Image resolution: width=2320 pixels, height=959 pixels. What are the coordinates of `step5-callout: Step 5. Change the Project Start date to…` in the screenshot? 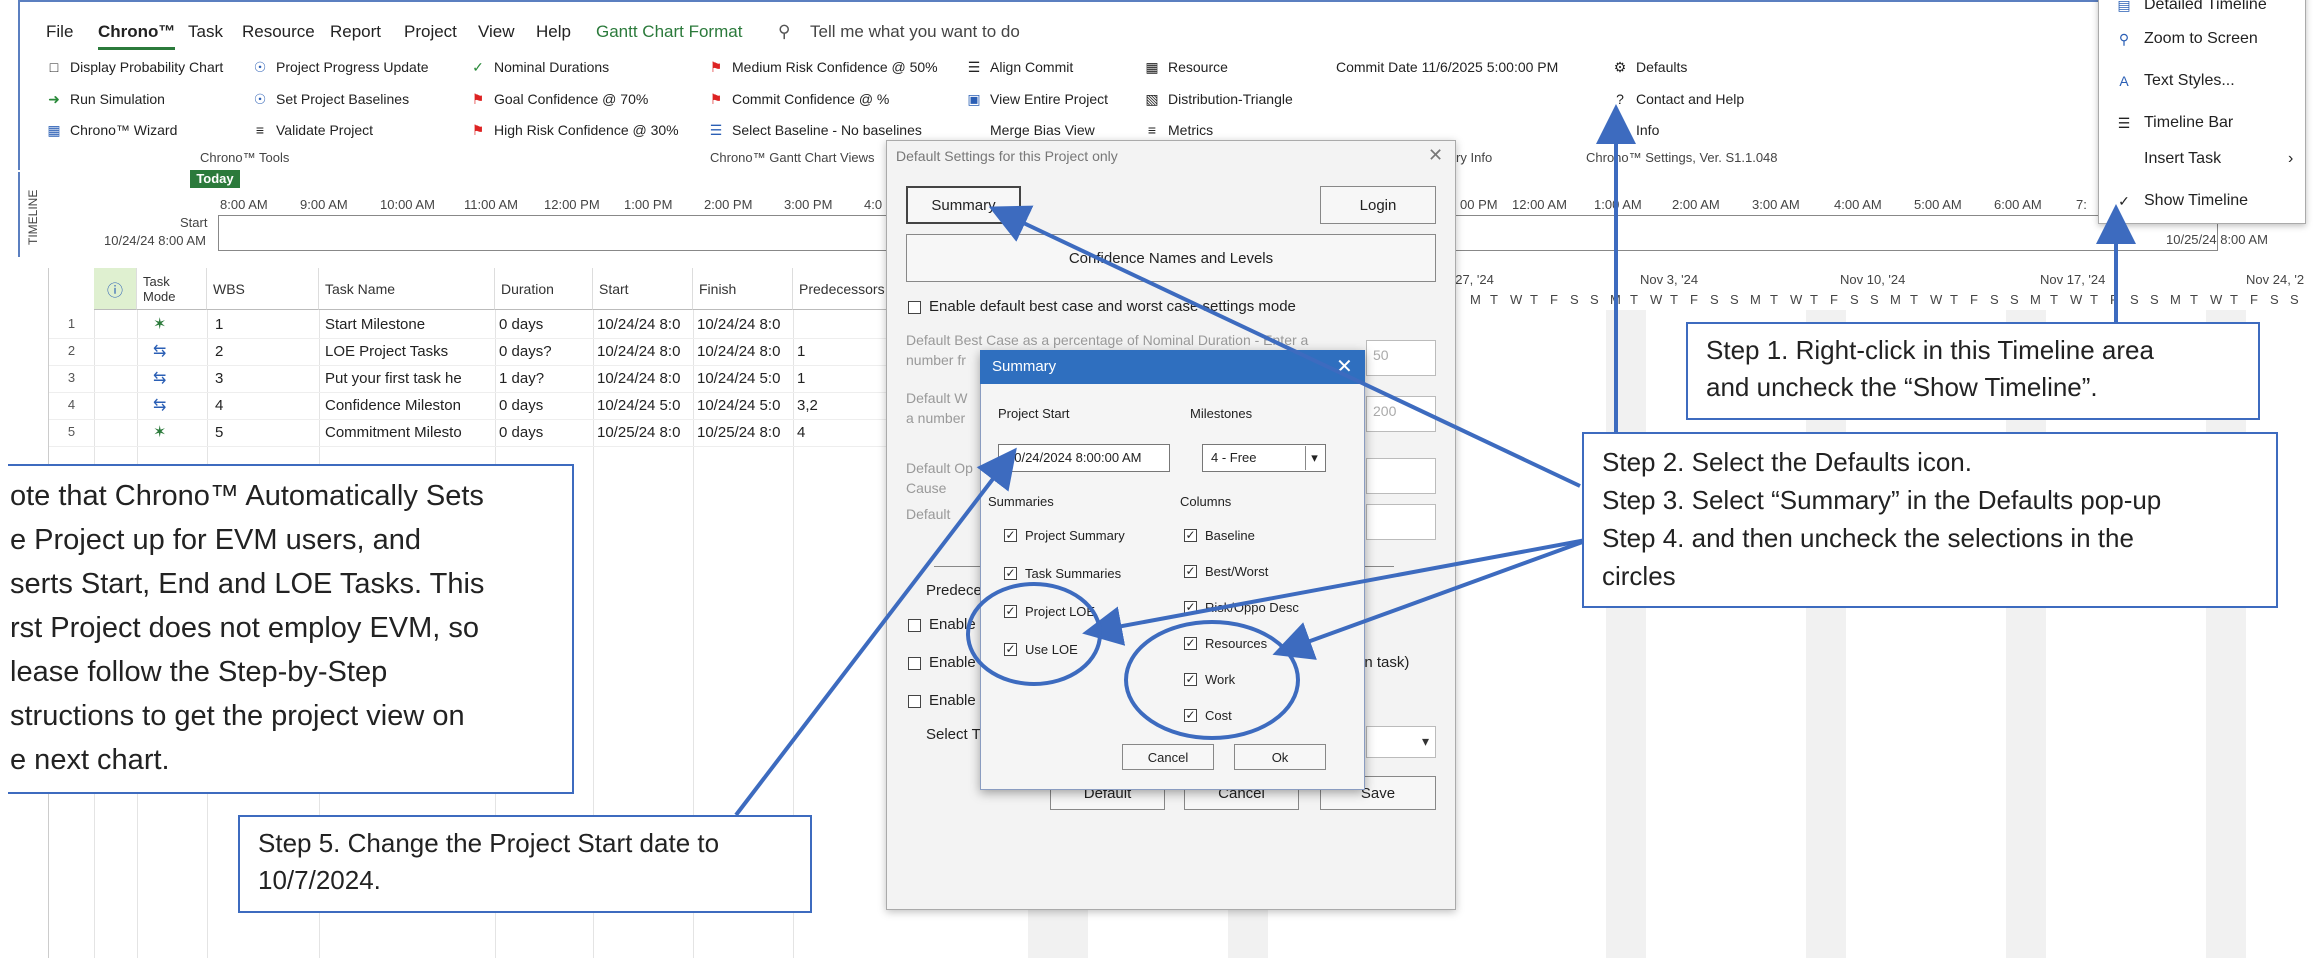 It's located at (525, 864).